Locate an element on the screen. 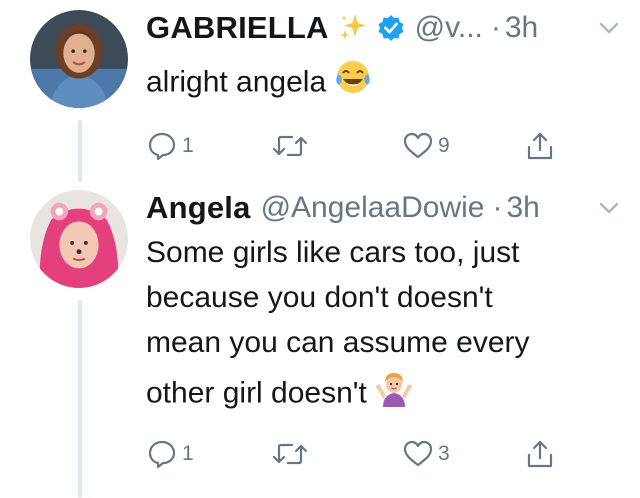 The height and width of the screenshot is (498, 640). tweet-2-header: Angela @AngelaaDowie · 3h is located at coordinates (384, 208).